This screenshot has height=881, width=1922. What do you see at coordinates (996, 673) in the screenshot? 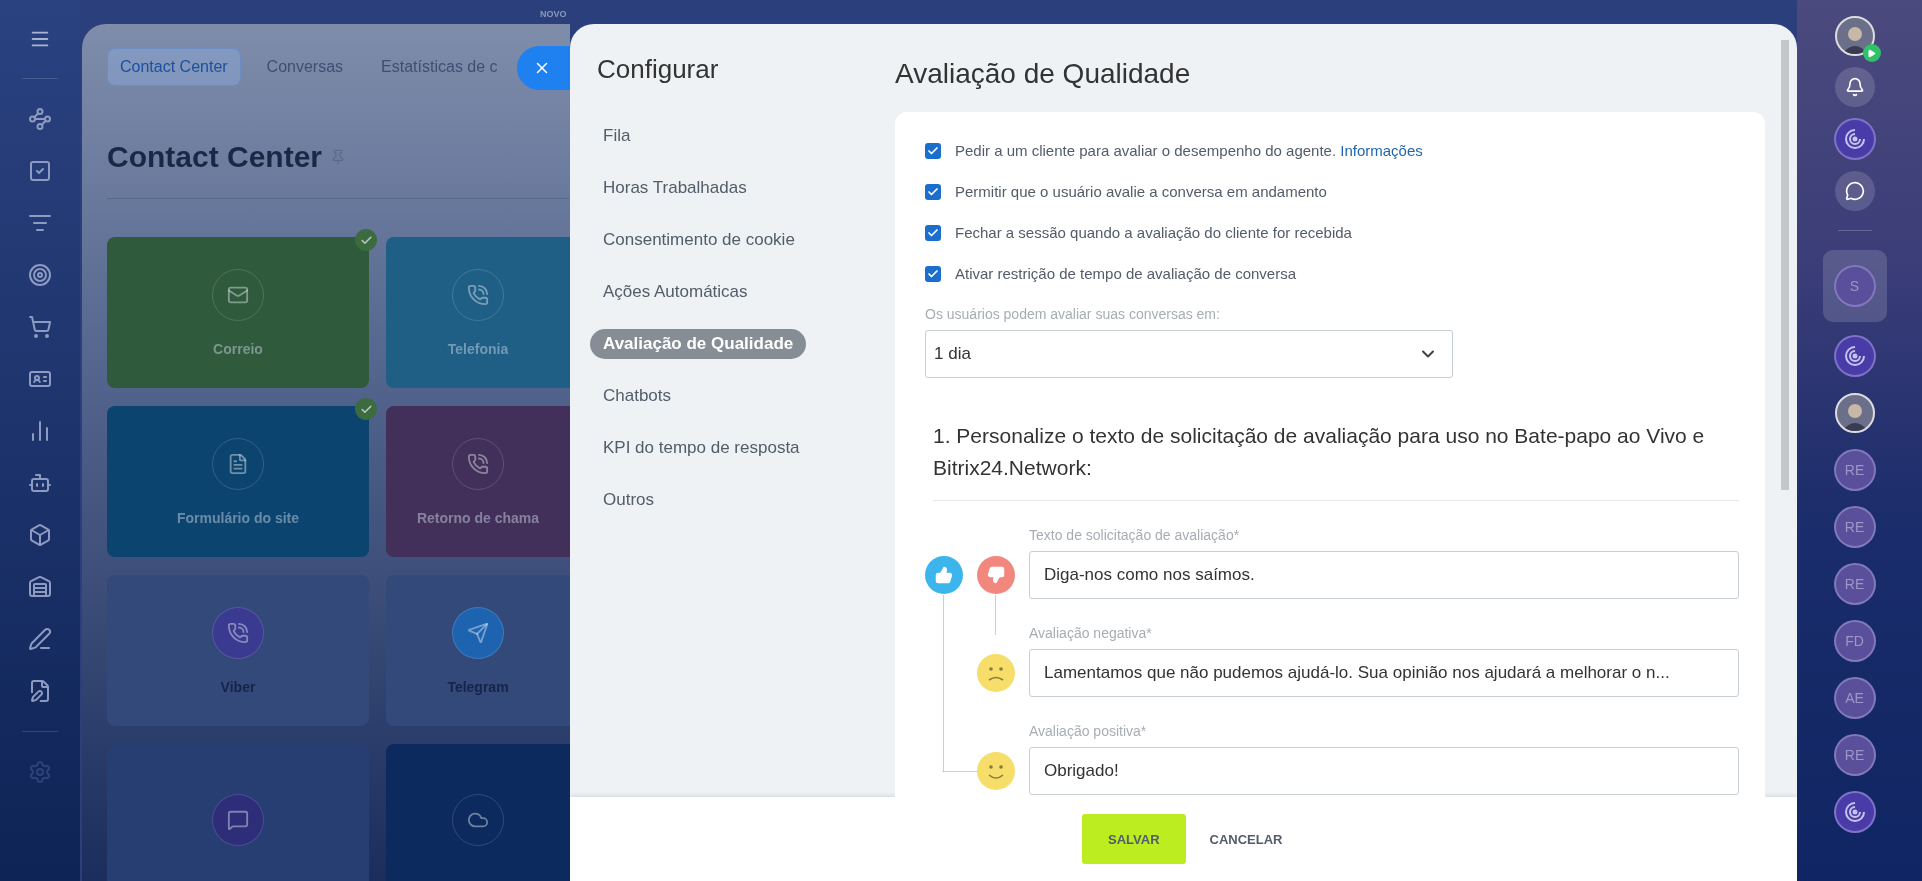
I see `sad-face-icon` at bounding box center [996, 673].